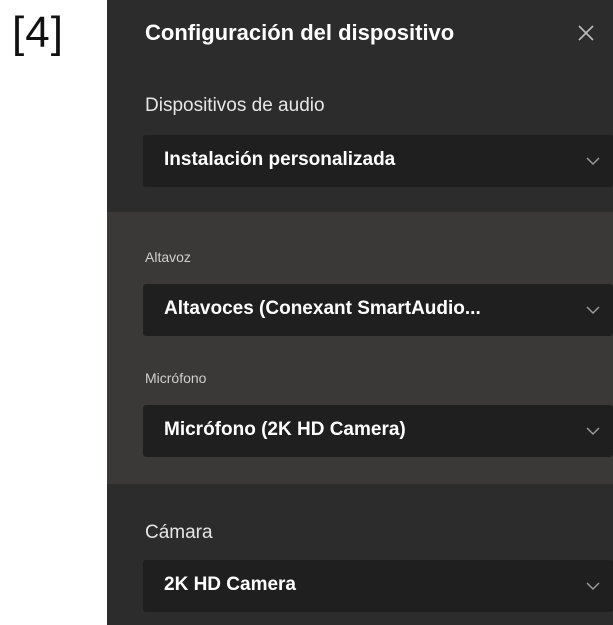 This screenshot has width=613, height=625. I want to click on speaker-label: Altavoz, so click(168, 257).